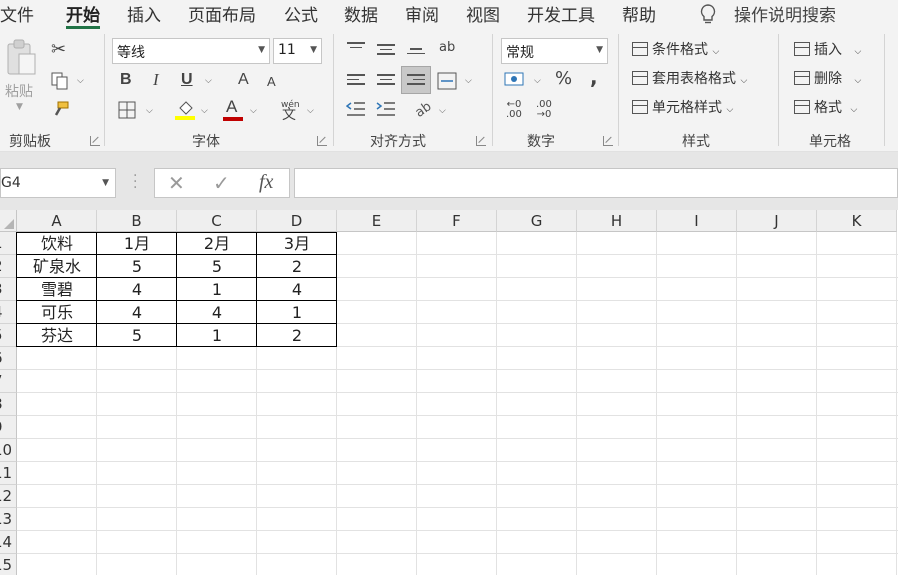 Image resolution: width=898 pixels, height=575 pixels. I want to click on cell-b2: 5, so click(137, 266).